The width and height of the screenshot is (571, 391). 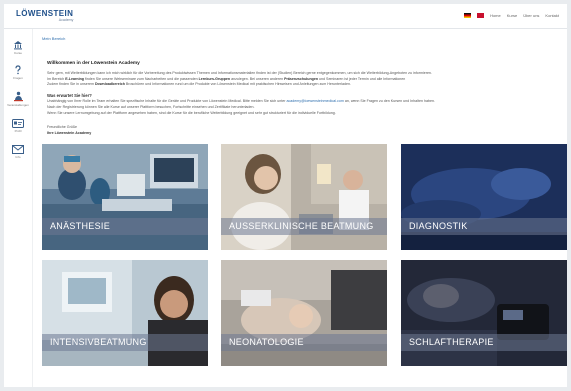 What do you see at coordinates (214, 79) in the screenshot?
I see `learning-groups-highlight: Lernkurs-Gruppen` at bounding box center [214, 79].